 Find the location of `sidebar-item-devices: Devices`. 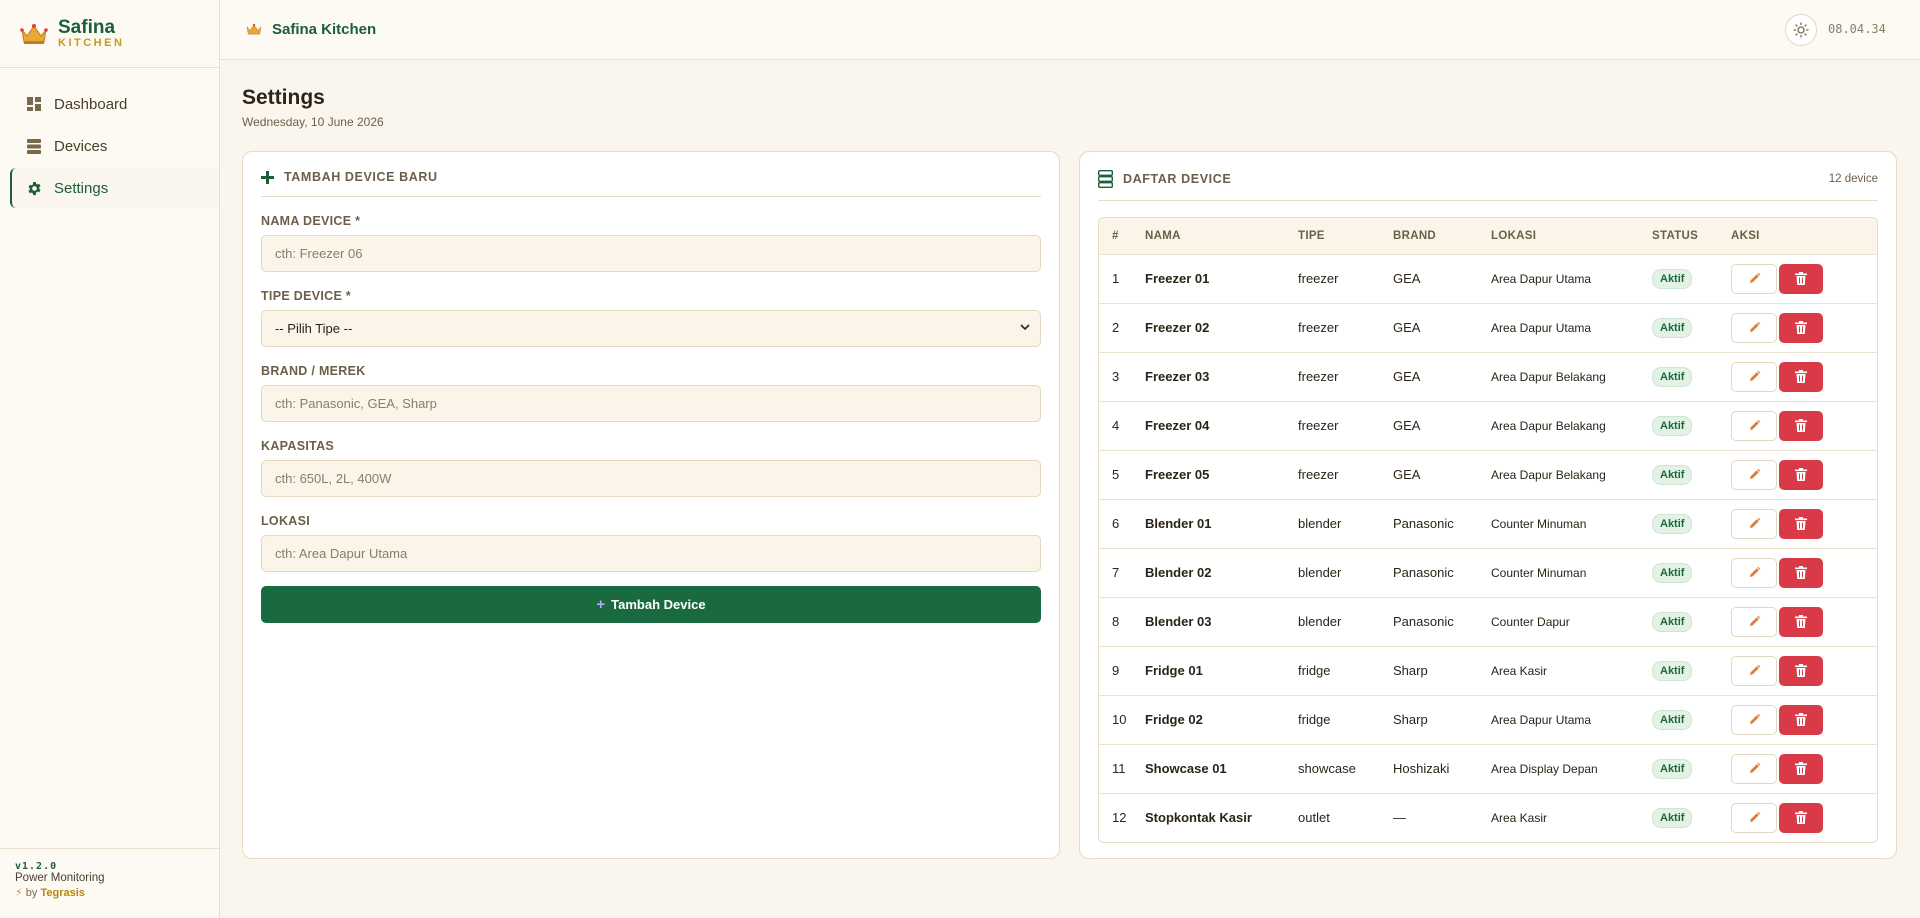

sidebar-item-devices: Devices is located at coordinates (114, 146).